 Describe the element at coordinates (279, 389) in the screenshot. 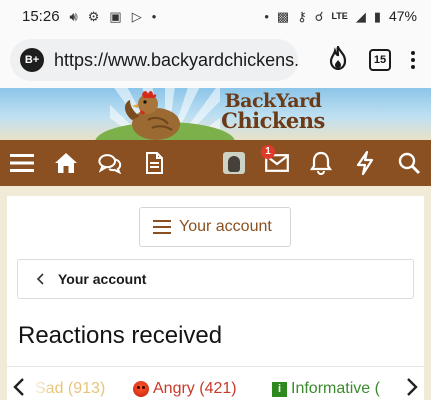

I see `info-icon: i` at that location.